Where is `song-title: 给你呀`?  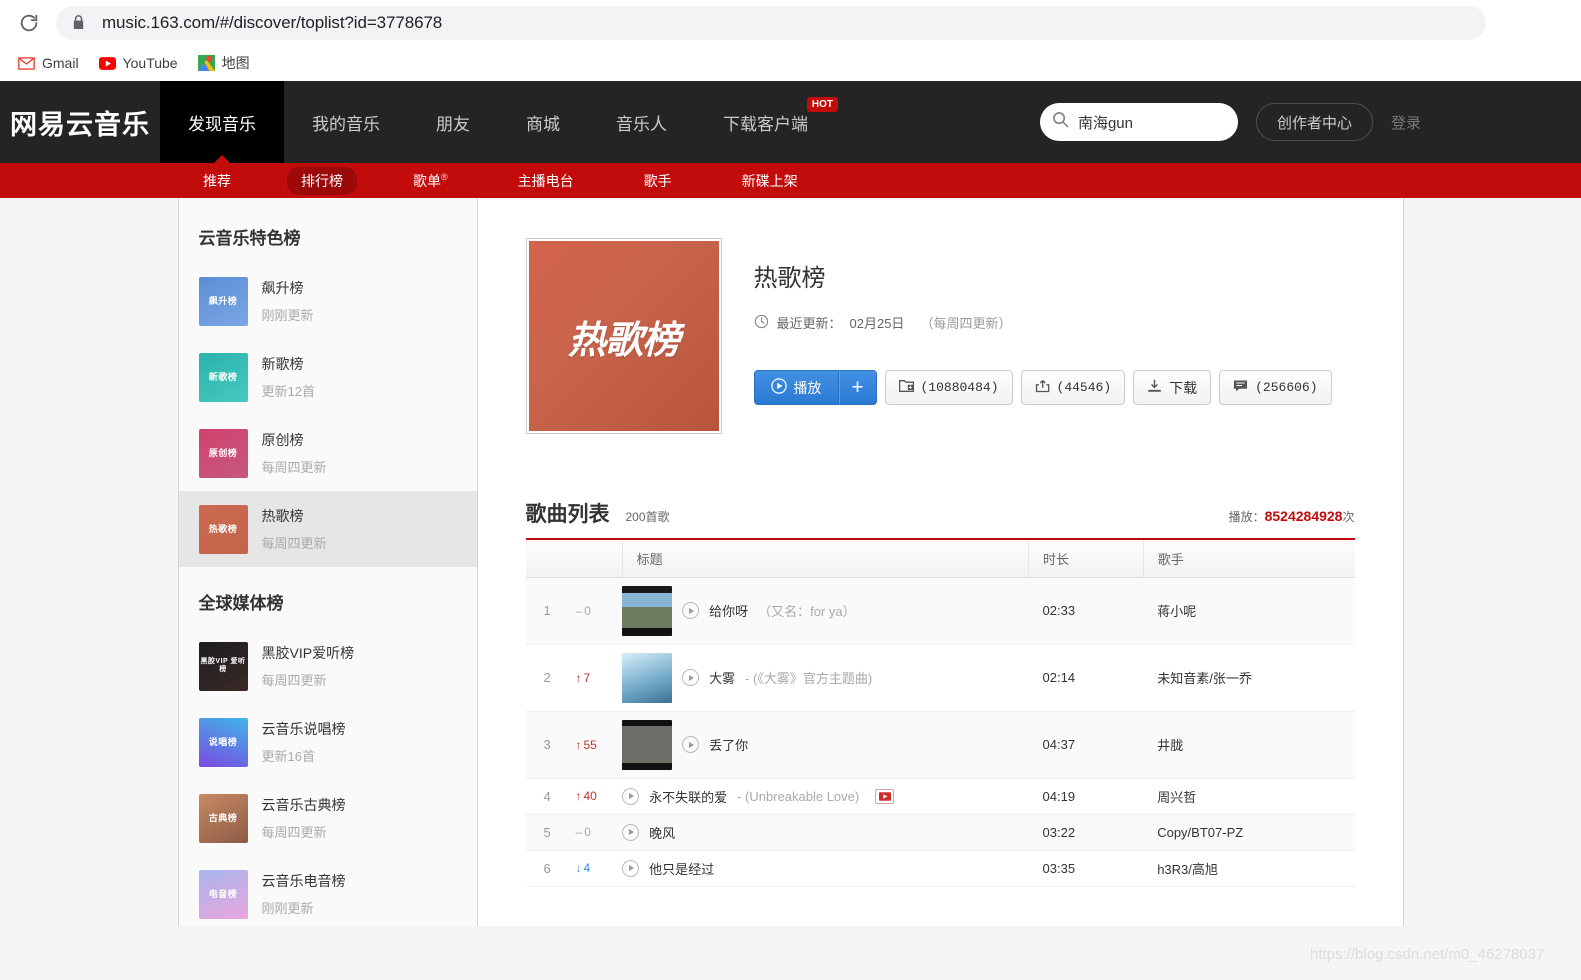 song-title: 给你呀 is located at coordinates (728, 610).